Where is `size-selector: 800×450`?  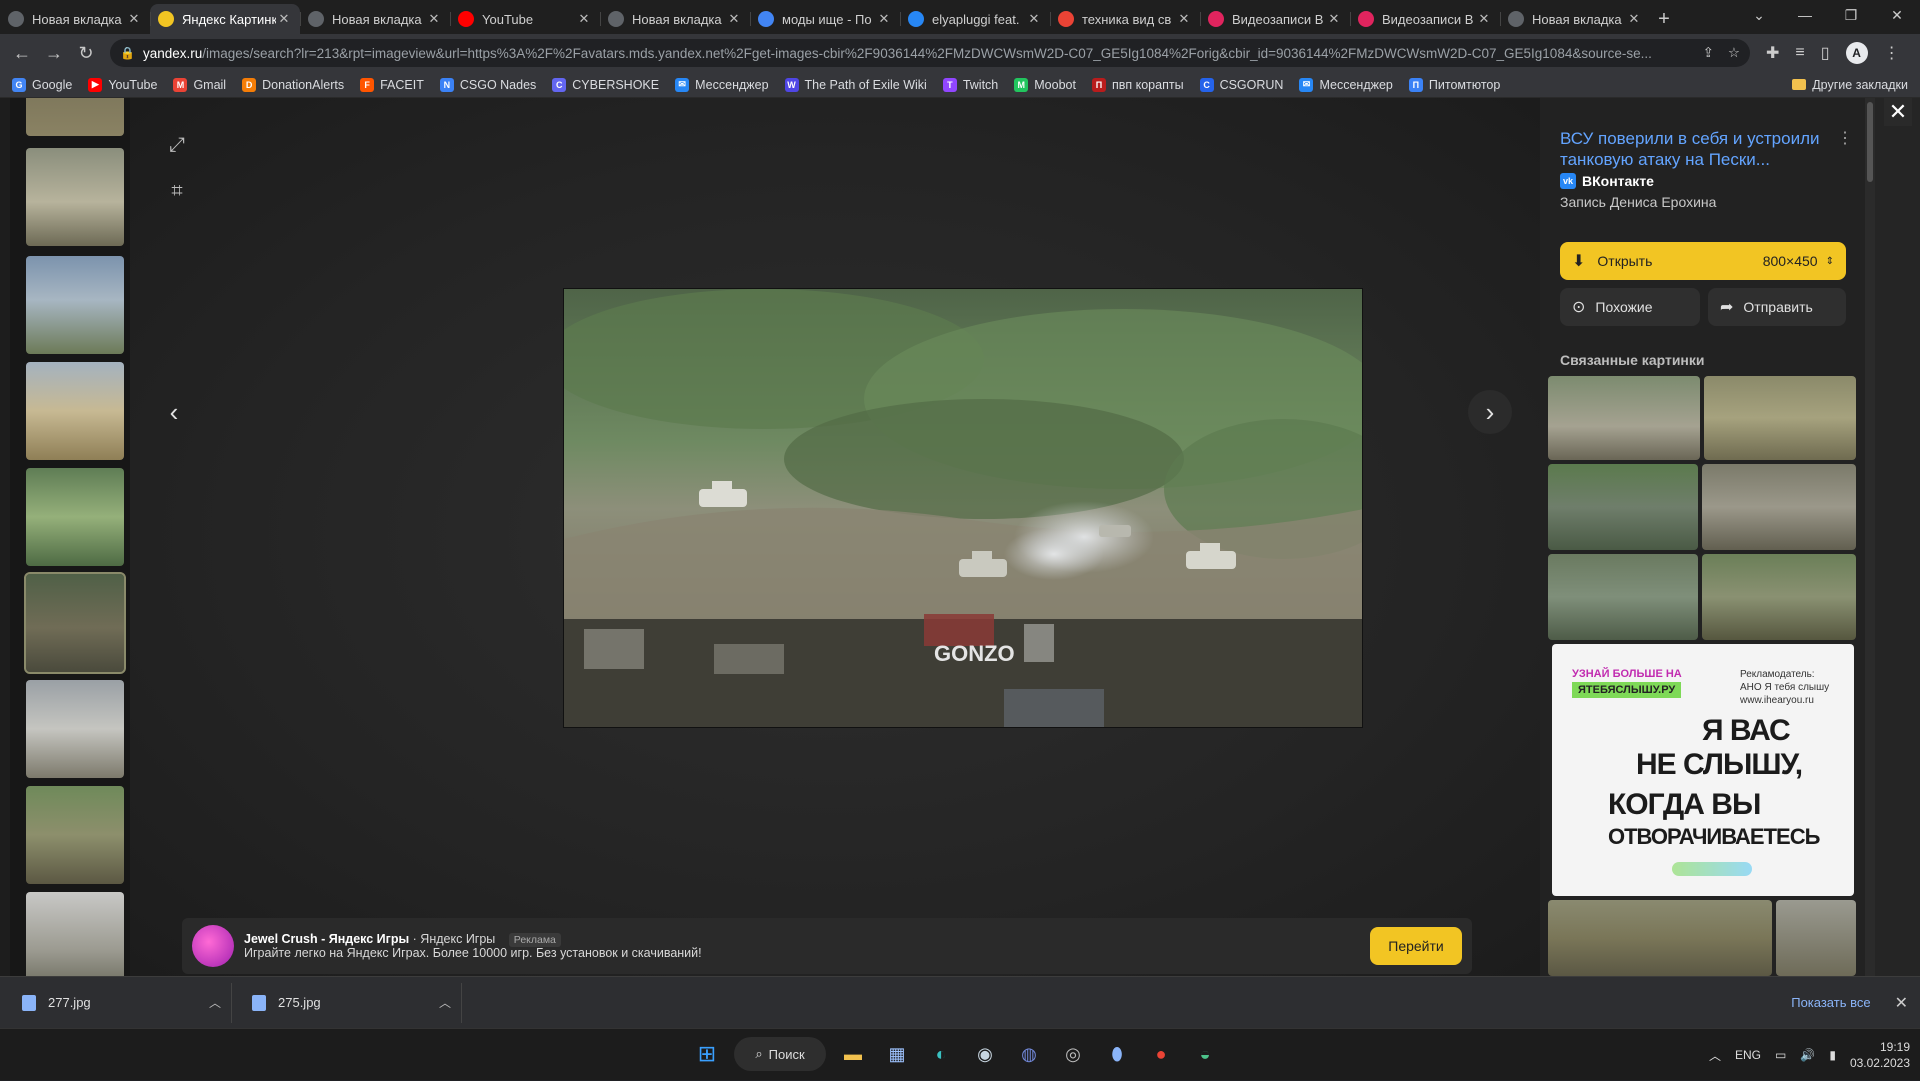 size-selector: 800×450 is located at coordinates (1790, 261).